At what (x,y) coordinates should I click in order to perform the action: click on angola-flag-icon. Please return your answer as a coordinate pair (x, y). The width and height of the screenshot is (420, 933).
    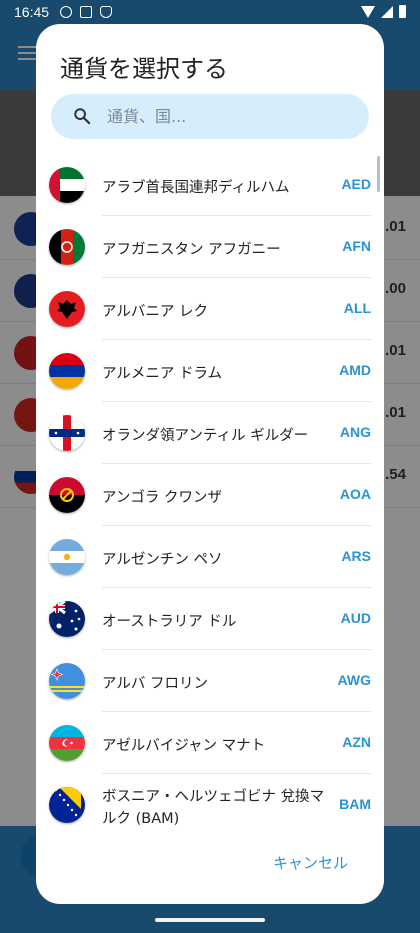
    Looking at the image, I should click on (67, 495).